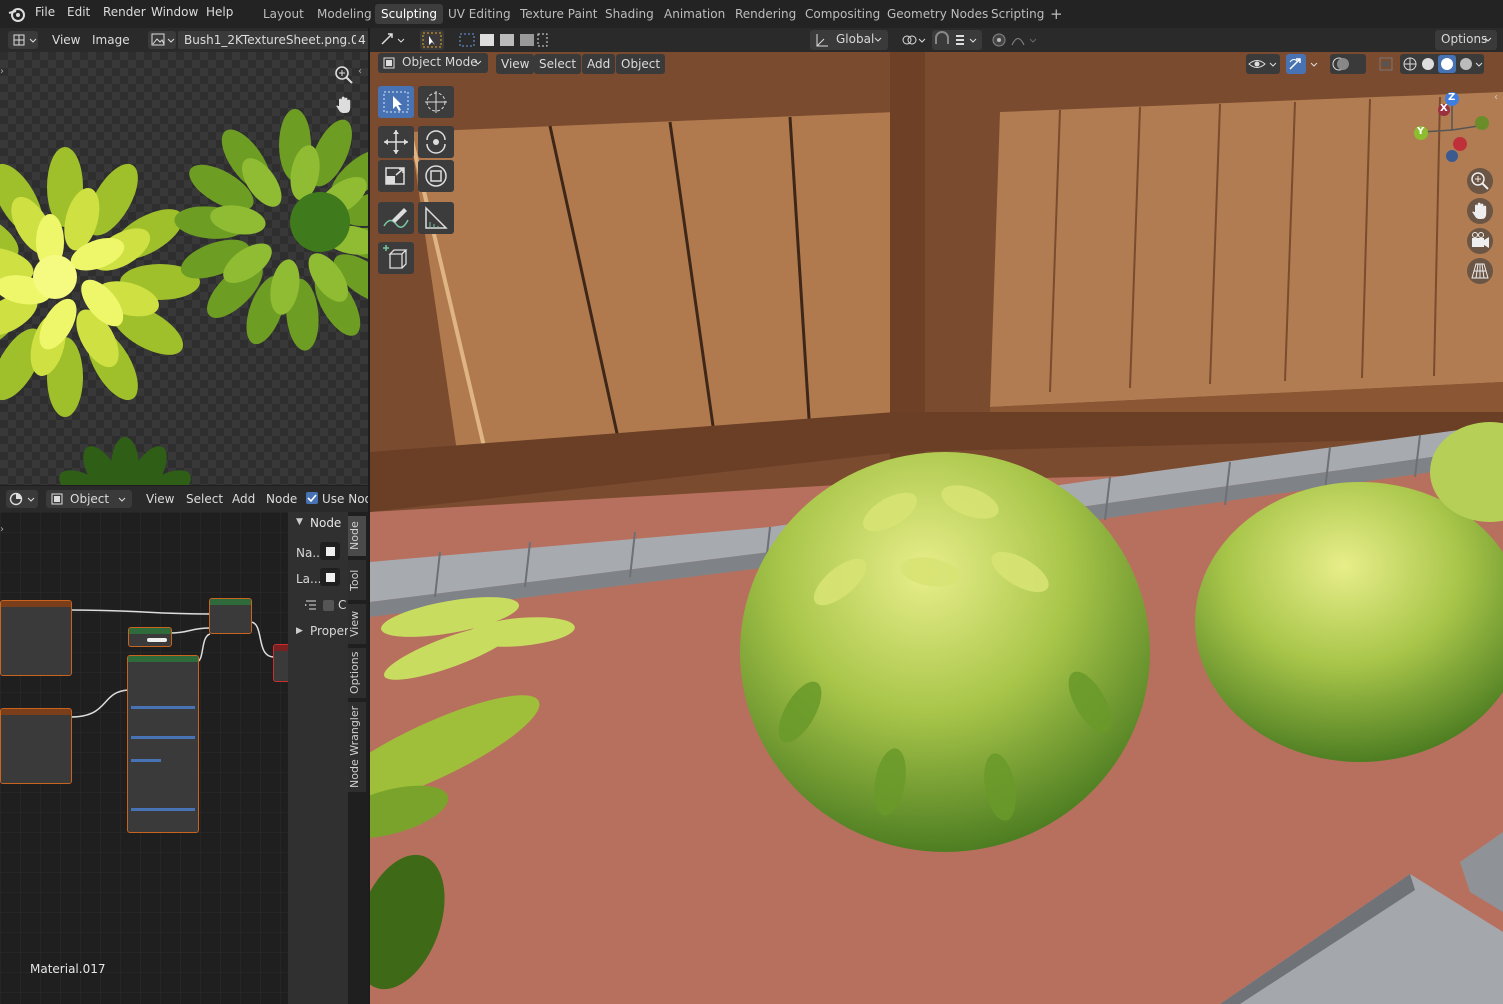 This screenshot has width=1503, height=1004. What do you see at coordinates (765, 14) in the screenshot?
I see `tab-rendering: Rendering` at bounding box center [765, 14].